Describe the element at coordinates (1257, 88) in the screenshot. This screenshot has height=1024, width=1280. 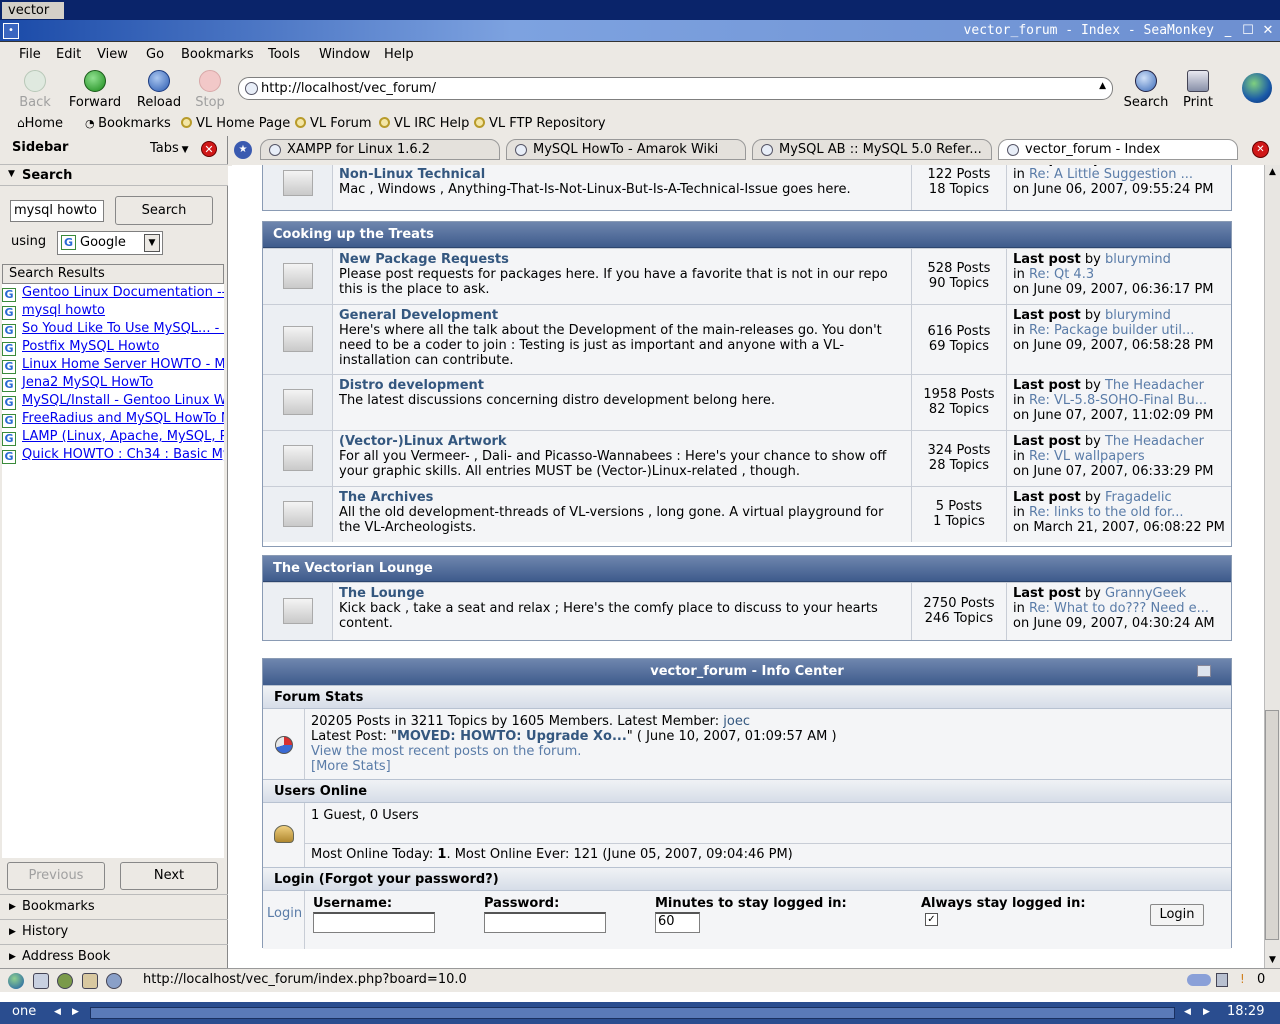
I see `seamonkey-throbber-icon` at that location.